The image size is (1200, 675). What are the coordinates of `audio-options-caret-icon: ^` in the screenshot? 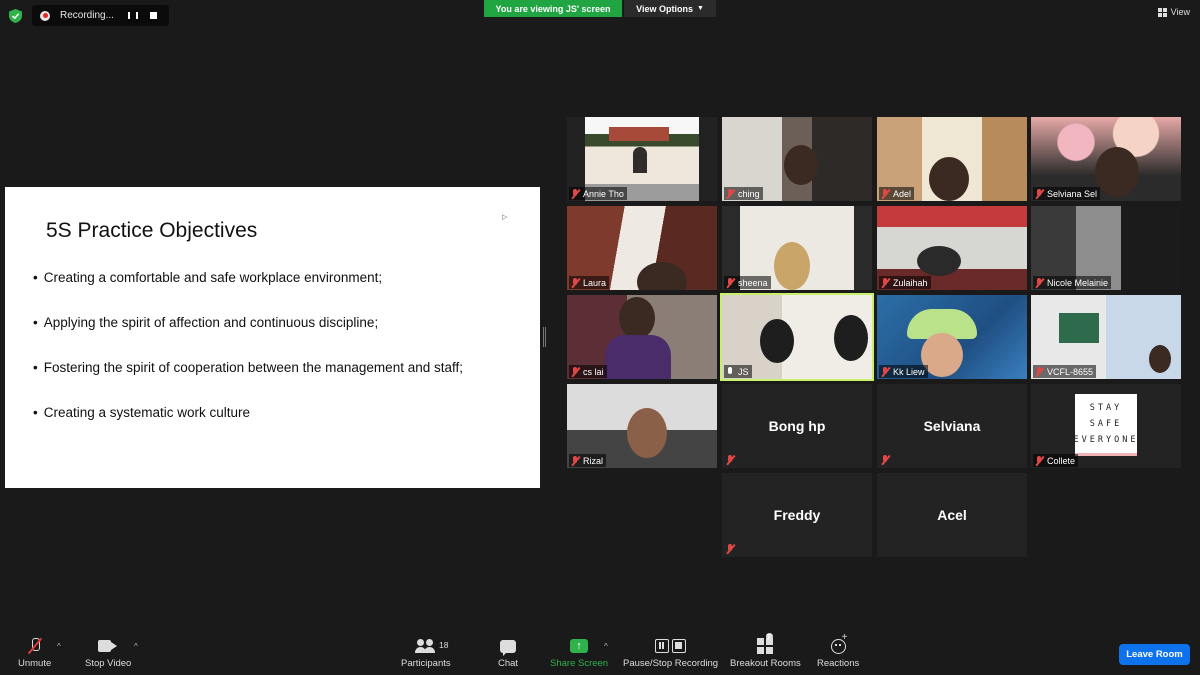 It's located at (59, 646).